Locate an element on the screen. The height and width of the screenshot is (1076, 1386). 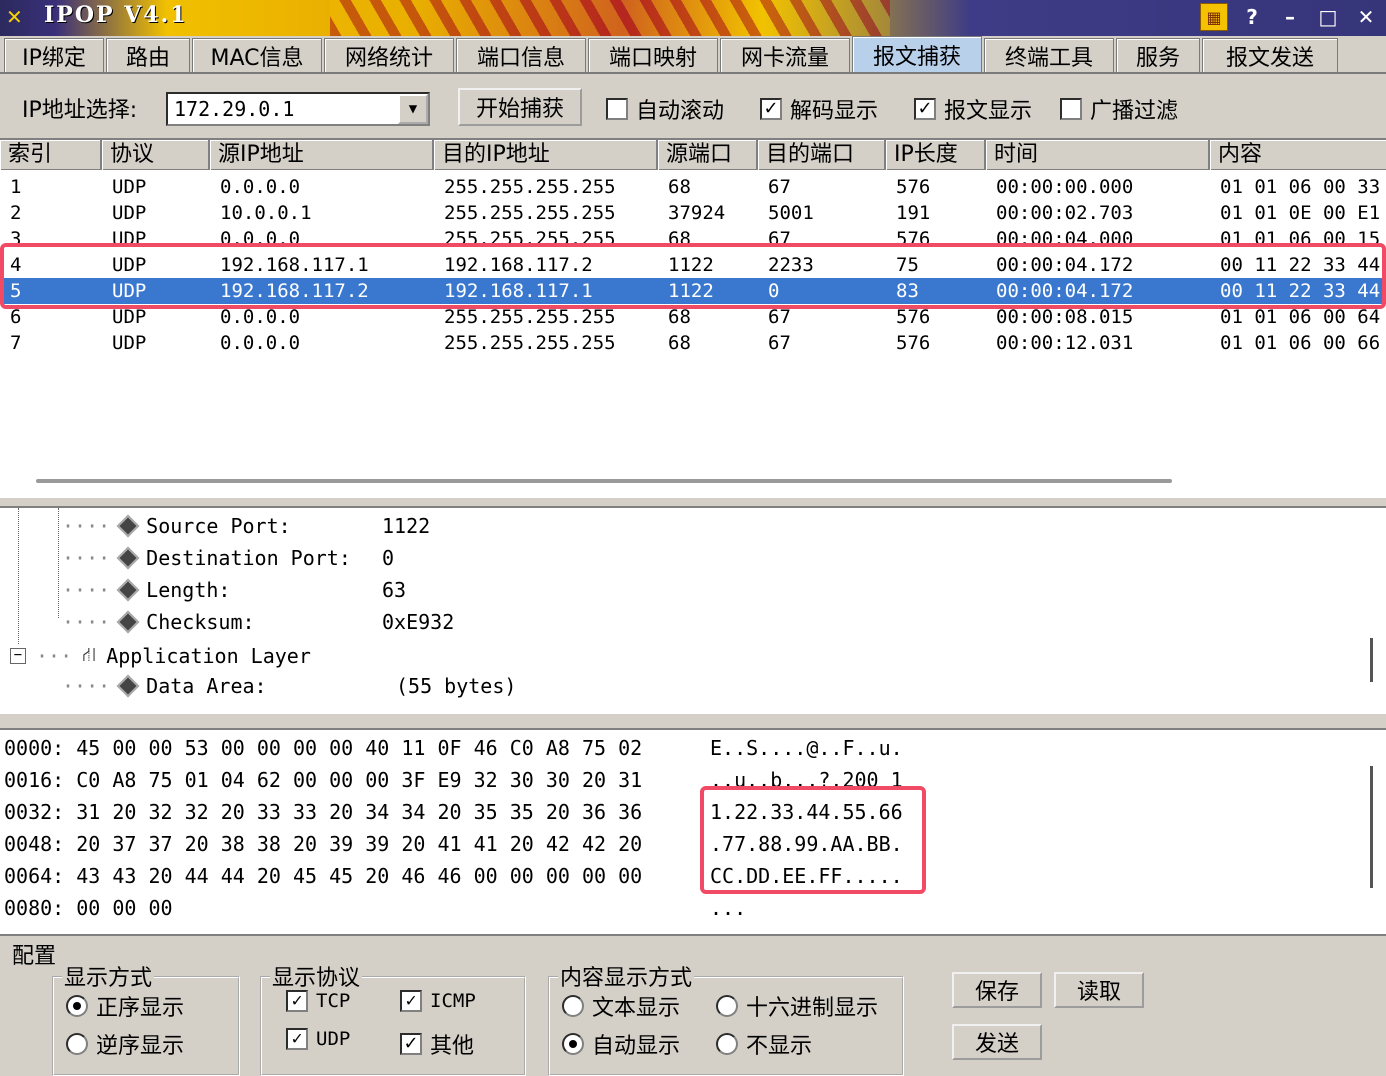
column-protocol: 协议 is located at coordinates (156, 155).